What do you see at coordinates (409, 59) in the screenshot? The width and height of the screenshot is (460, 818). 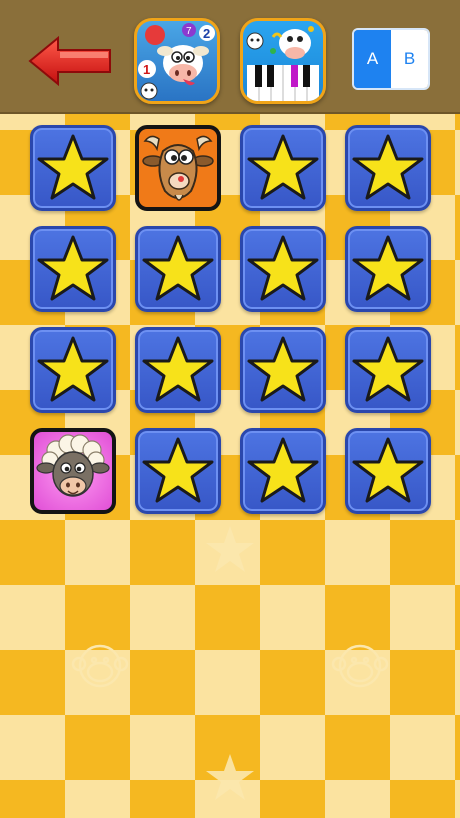 I see `toggle-option-b: B` at bounding box center [409, 59].